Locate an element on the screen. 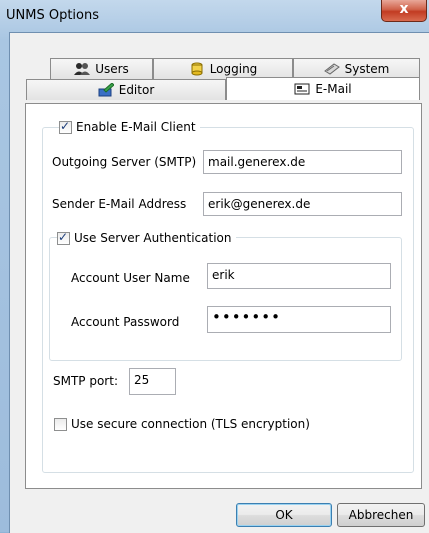  tab-users-label: Users is located at coordinates (112, 69).